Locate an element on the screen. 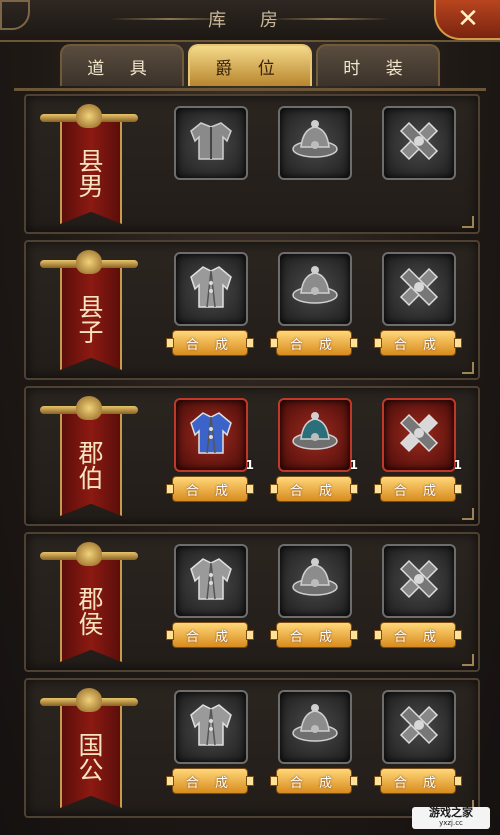  rank-name: 县男 is located at coordinates (89, 173).